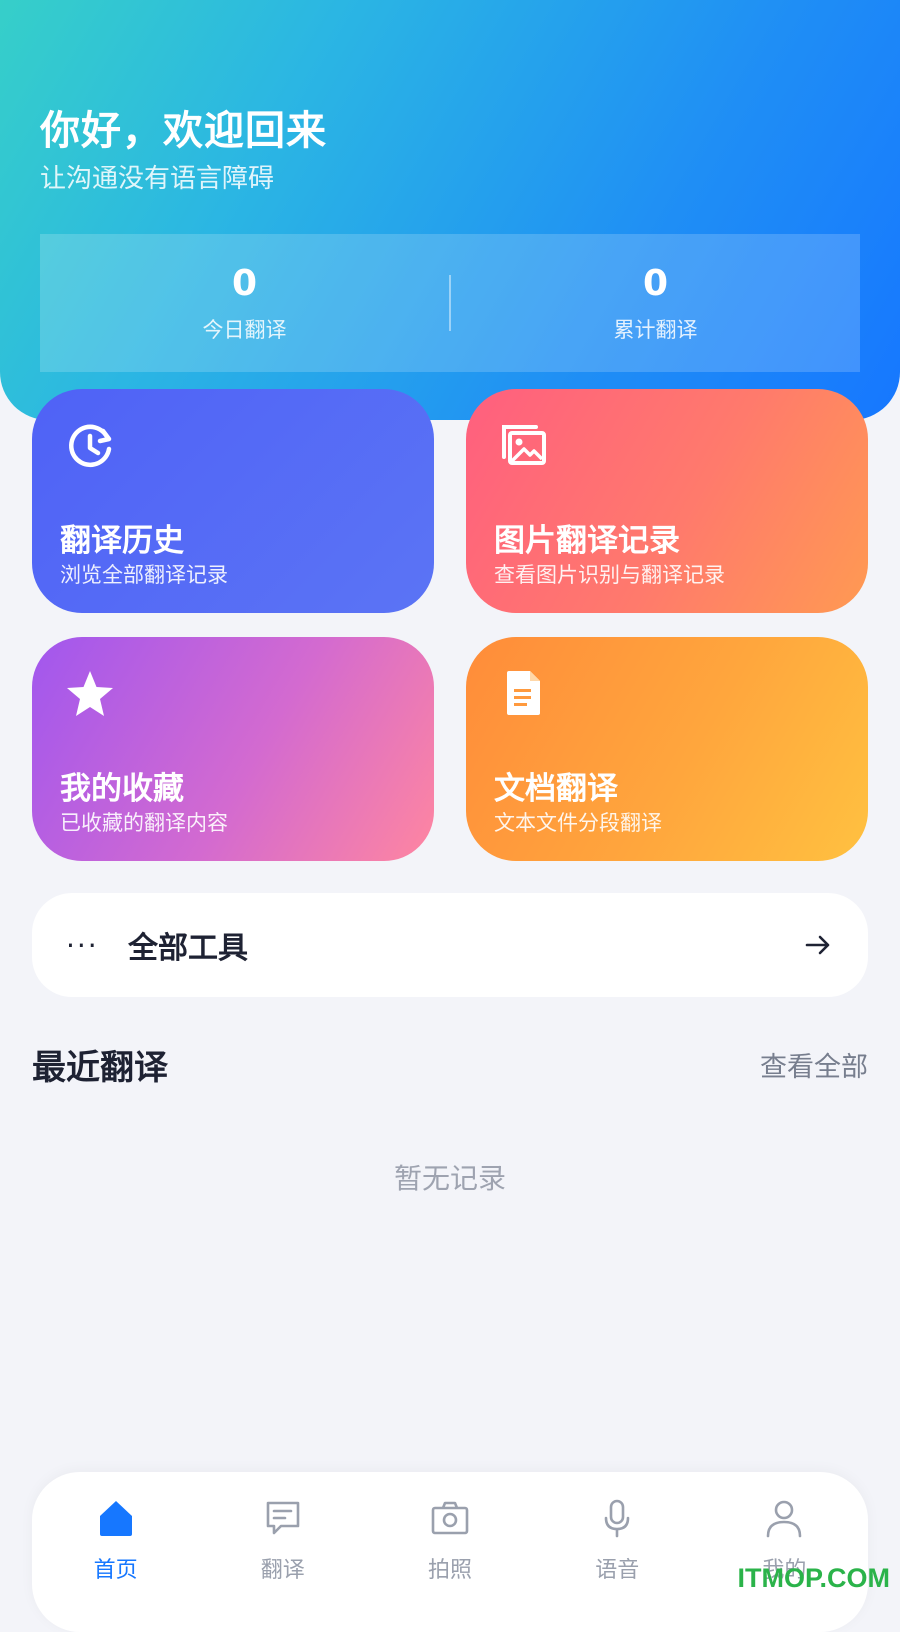 The height and width of the screenshot is (1632, 900). What do you see at coordinates (523, 693) in the screenshot?
I see `document-icon` at bounding box center [523, 693].